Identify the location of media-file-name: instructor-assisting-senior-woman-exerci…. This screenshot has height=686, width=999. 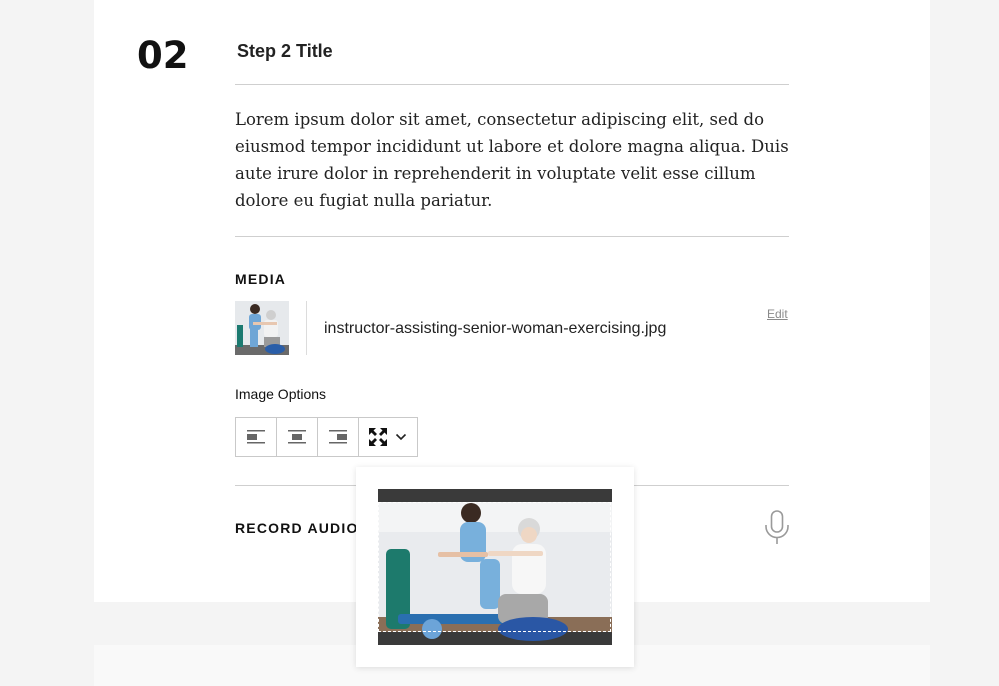
(495, 328).